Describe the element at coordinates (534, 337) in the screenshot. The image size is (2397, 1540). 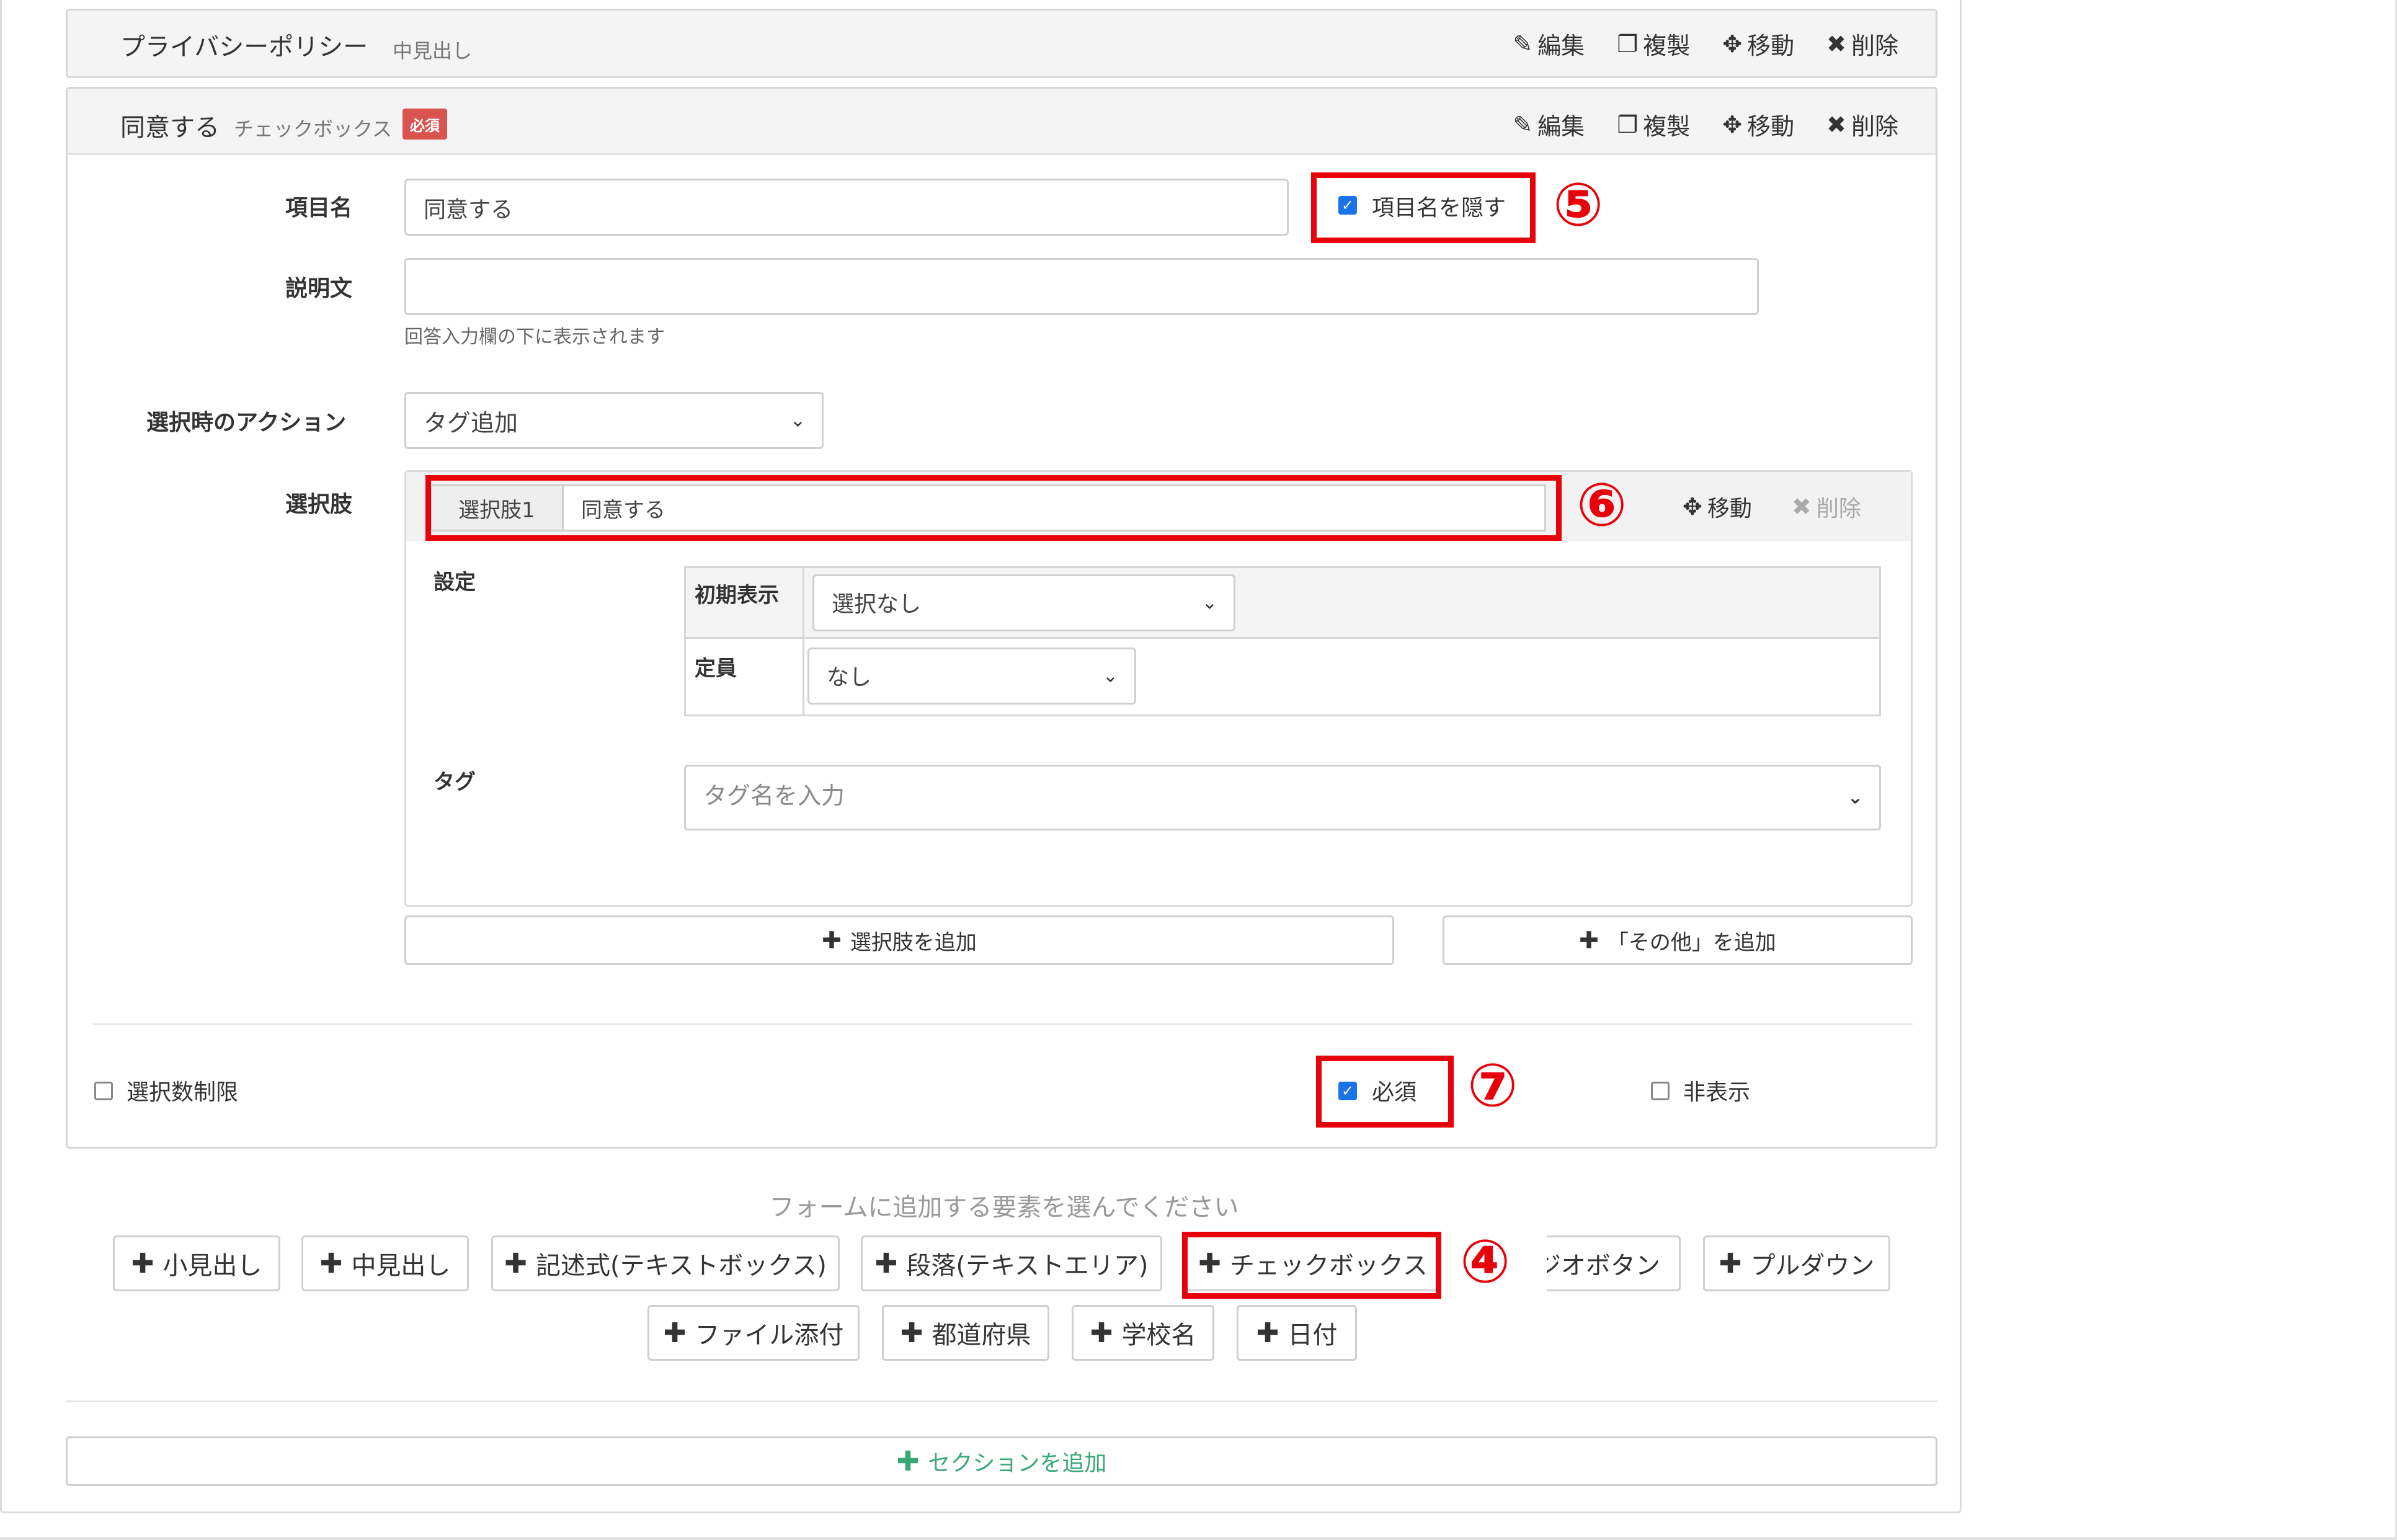
I see `description-help-text: 回答入力欄の下に表示されます` at that location.